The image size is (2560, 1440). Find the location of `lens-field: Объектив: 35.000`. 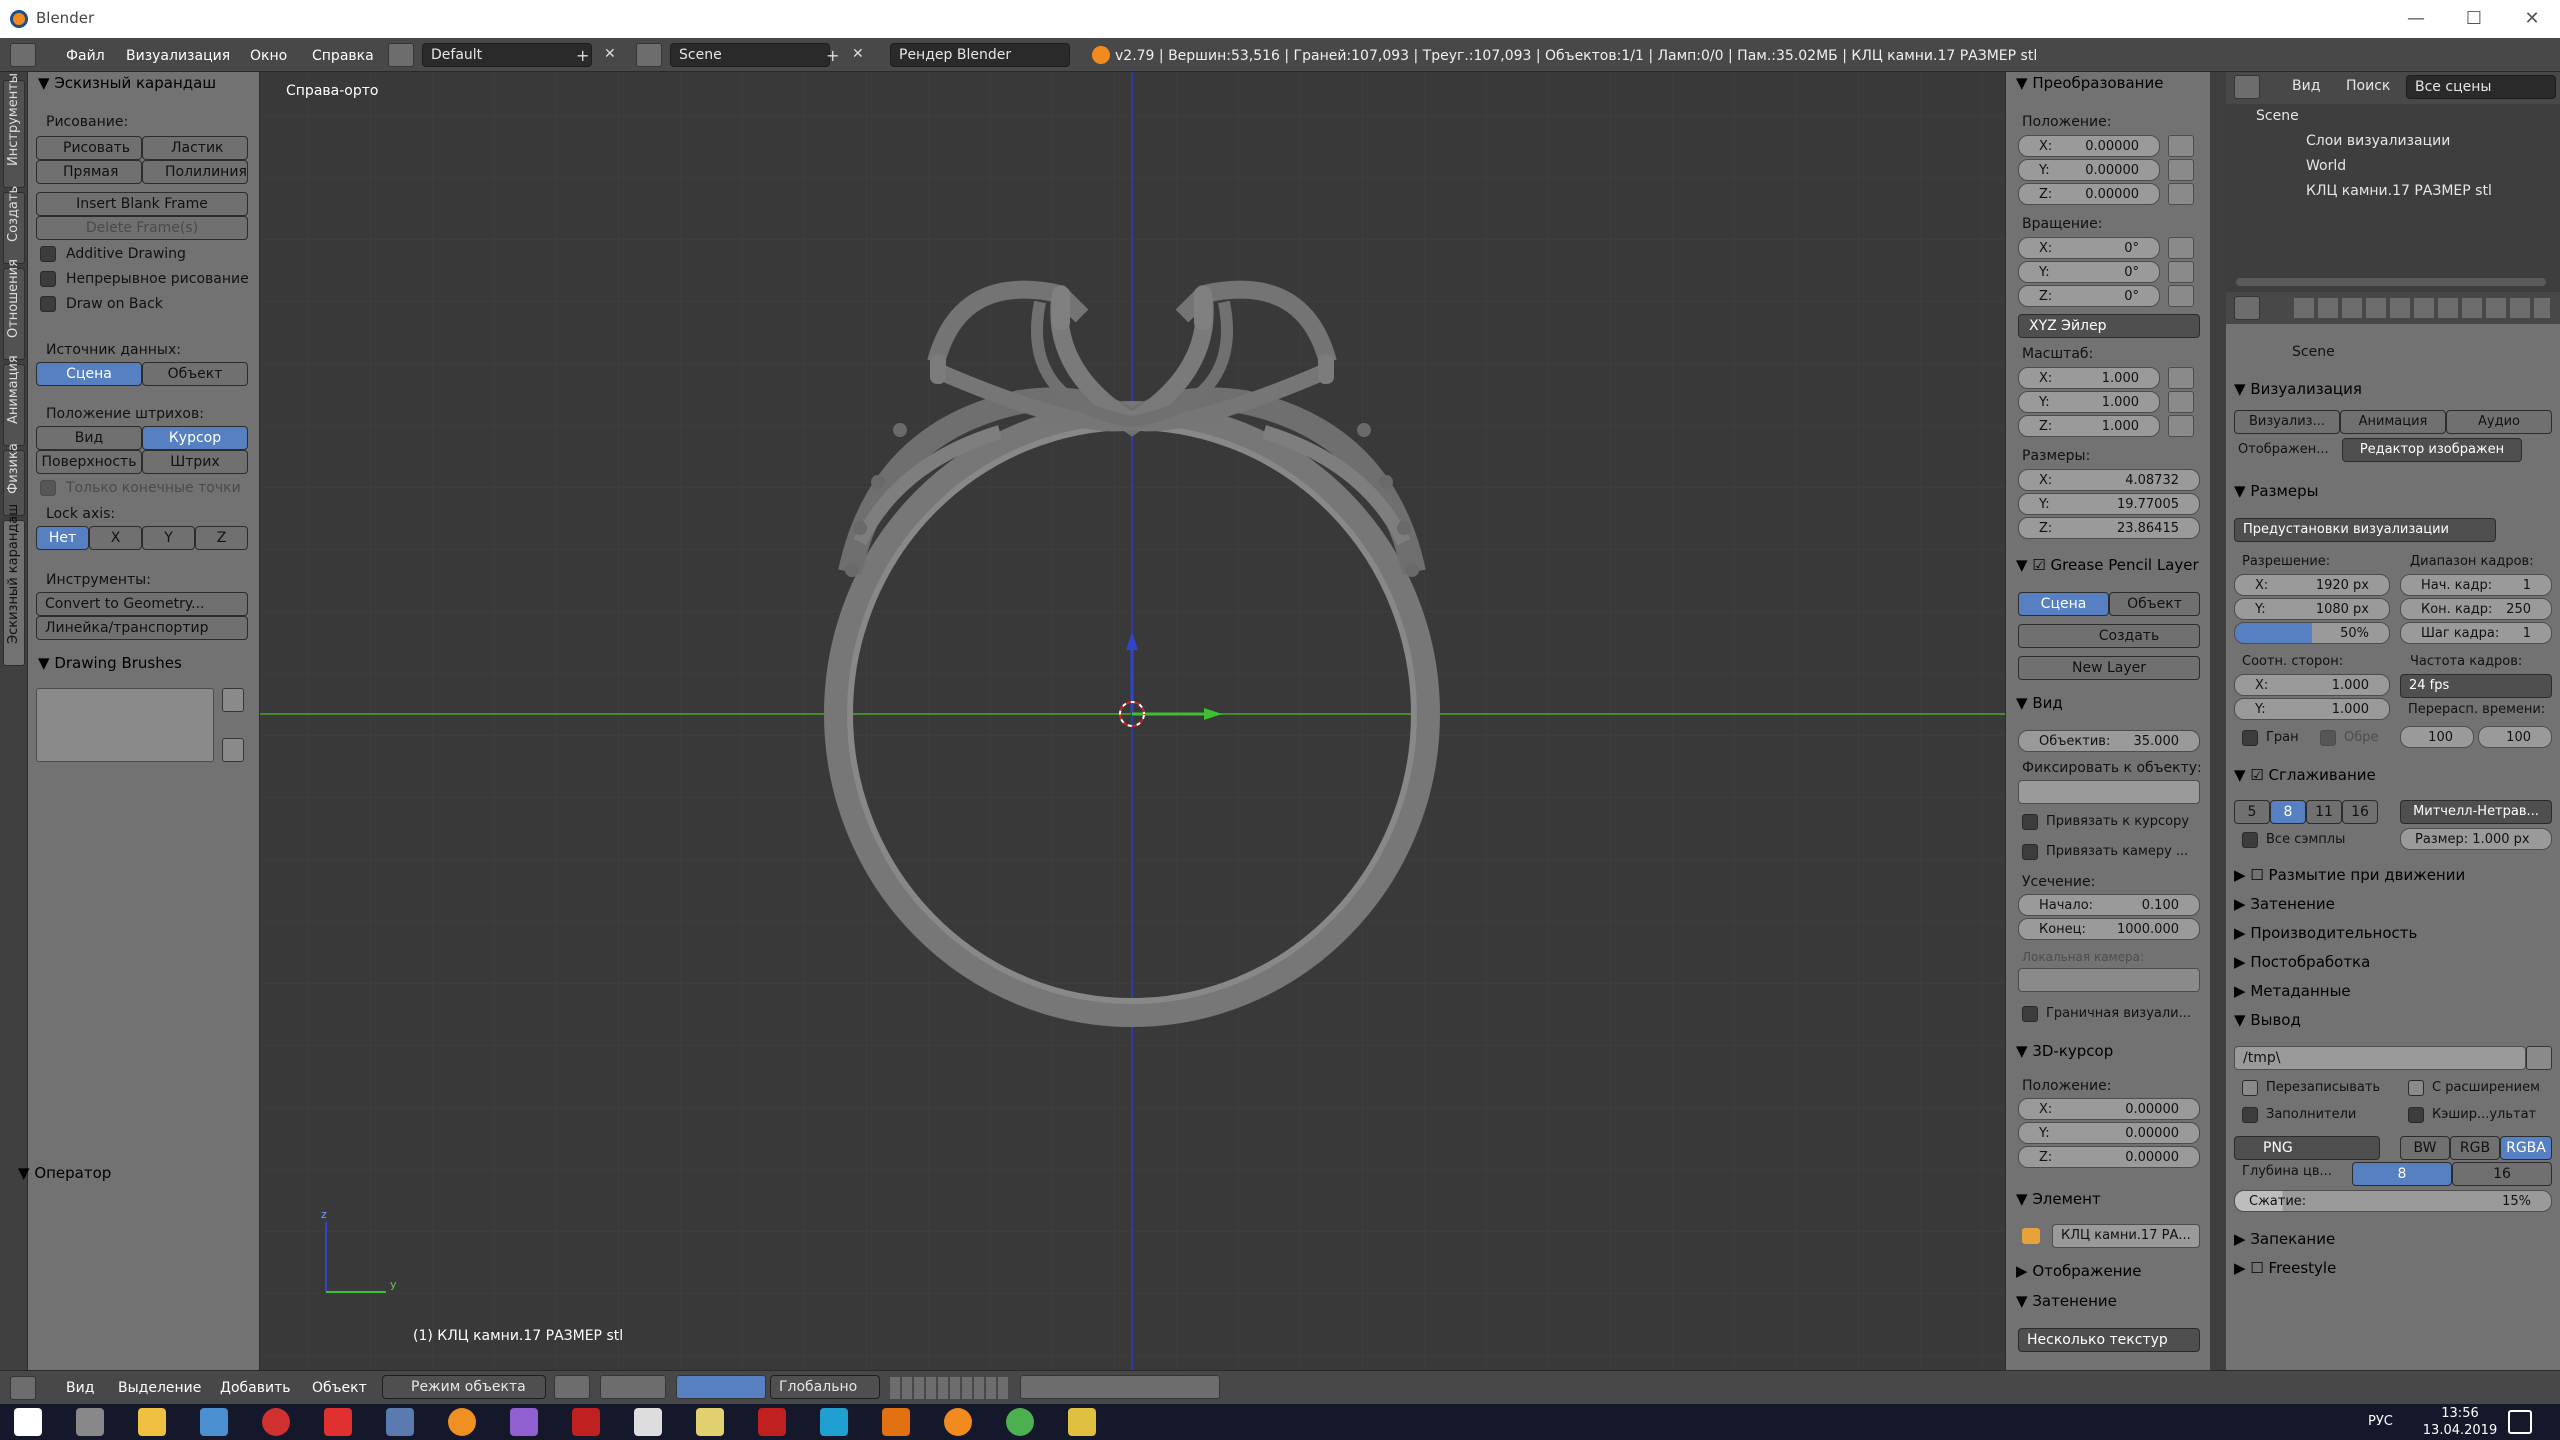

lens-field: Объектив: 35.000 is located at coordinates (2109, 741).